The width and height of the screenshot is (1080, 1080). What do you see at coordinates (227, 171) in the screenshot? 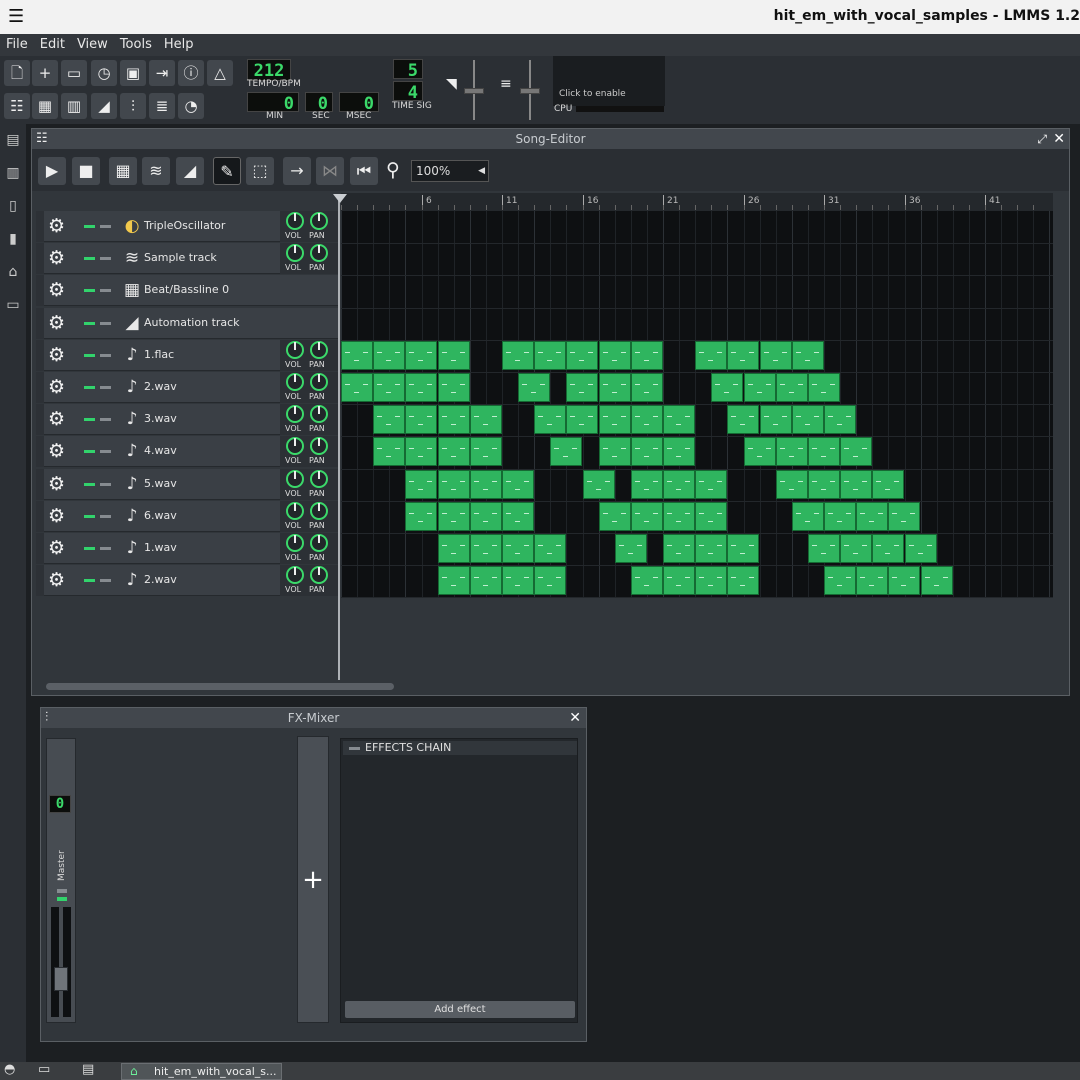
I see `draw-mode-icon: ✎` at bounding box center [227, 171].